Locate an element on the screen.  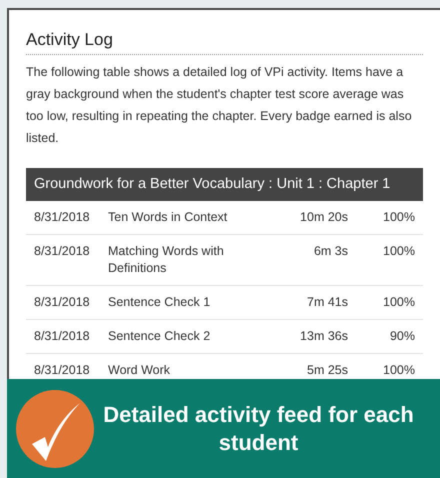
time-cell-text: 6m 3s is located at coordinates (330, 251).